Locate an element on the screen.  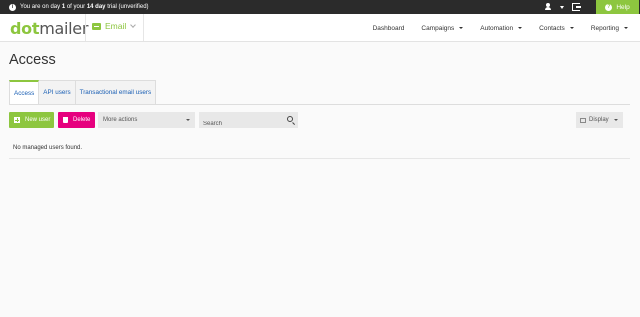
info-icon: i is located at coordinates (12, 7).